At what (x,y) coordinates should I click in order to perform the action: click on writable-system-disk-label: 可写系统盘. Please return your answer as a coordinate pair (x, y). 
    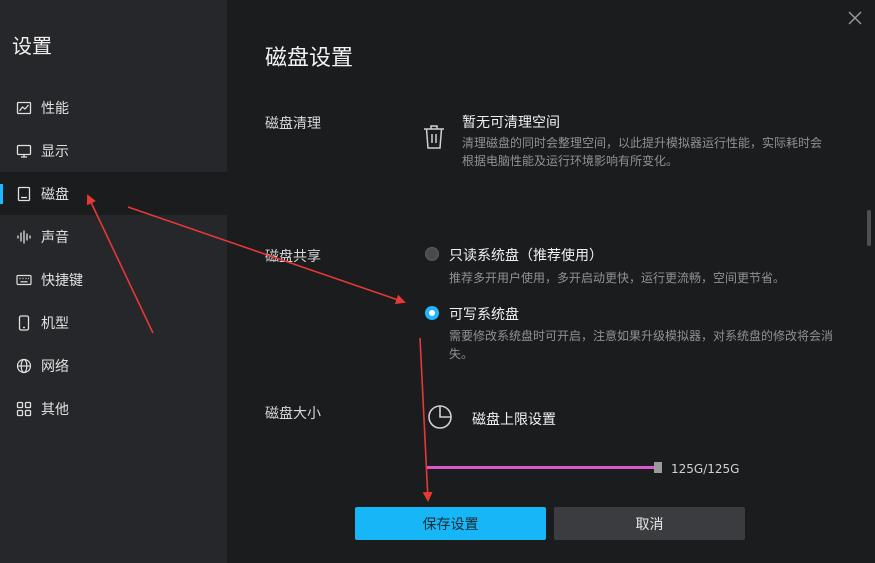
    Looking at the image, I should click on (484, 314).